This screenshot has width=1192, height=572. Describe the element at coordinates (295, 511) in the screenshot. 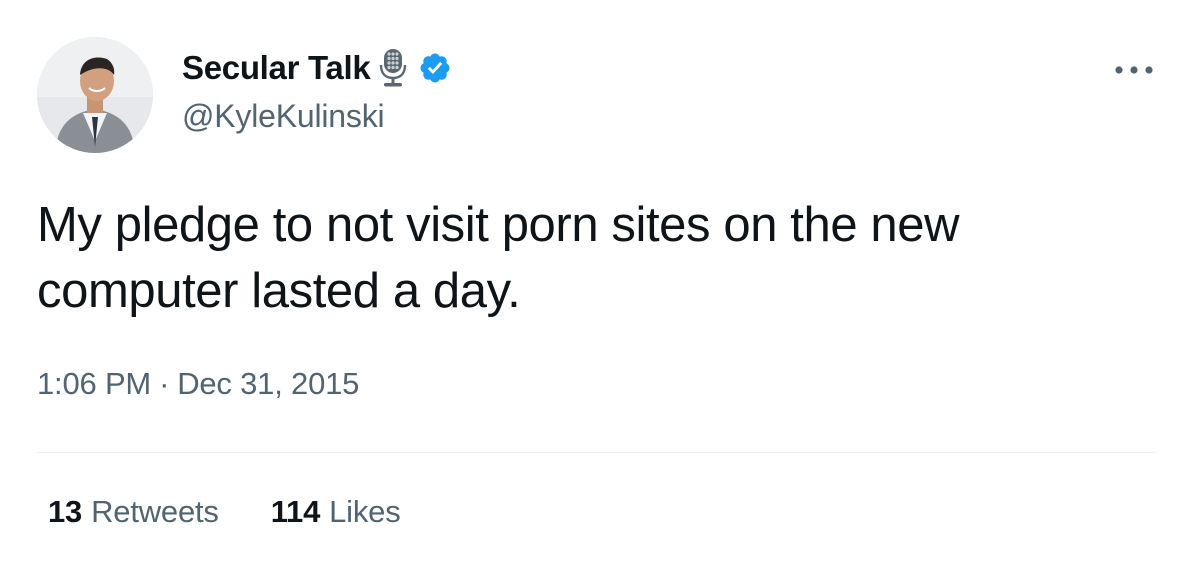

I see `likes-count: 114` at that location.